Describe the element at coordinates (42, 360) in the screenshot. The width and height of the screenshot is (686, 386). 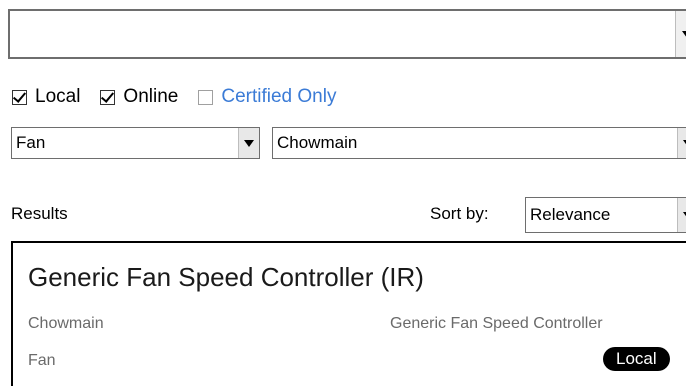
I see `result-category: Fan` at that location.